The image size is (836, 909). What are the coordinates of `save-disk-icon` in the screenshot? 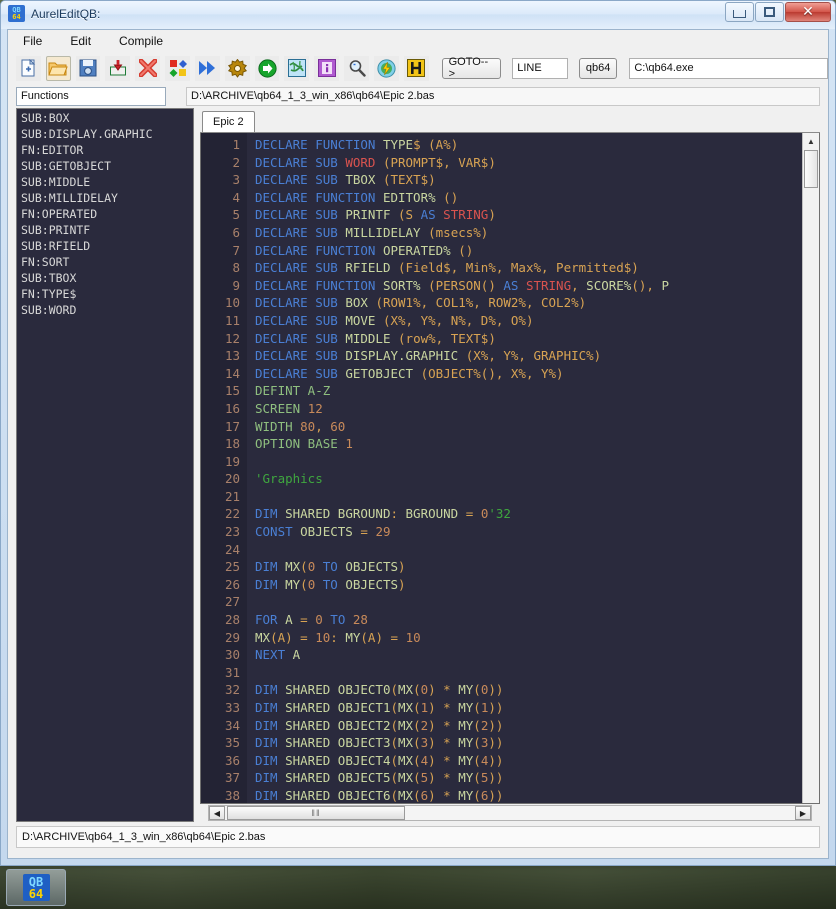 It's located at (88, 68).